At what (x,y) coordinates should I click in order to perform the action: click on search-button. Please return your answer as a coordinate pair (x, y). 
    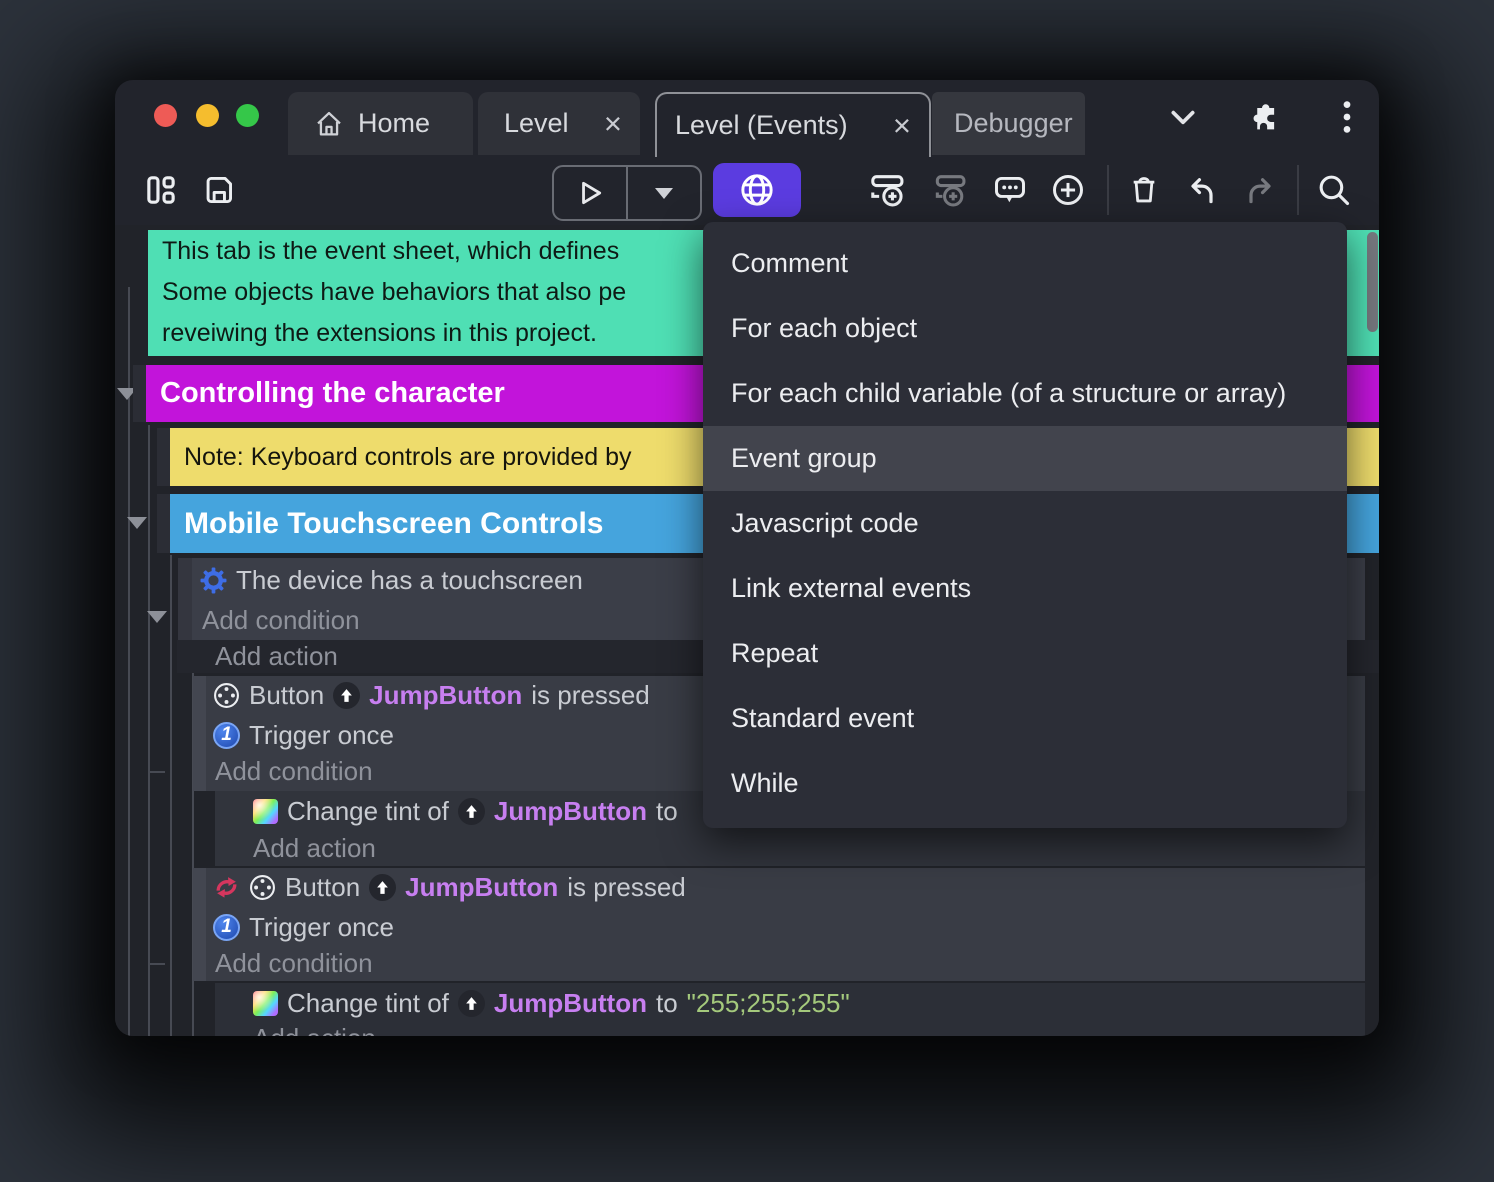
    Looking at the image, I should click on (1334, 190).